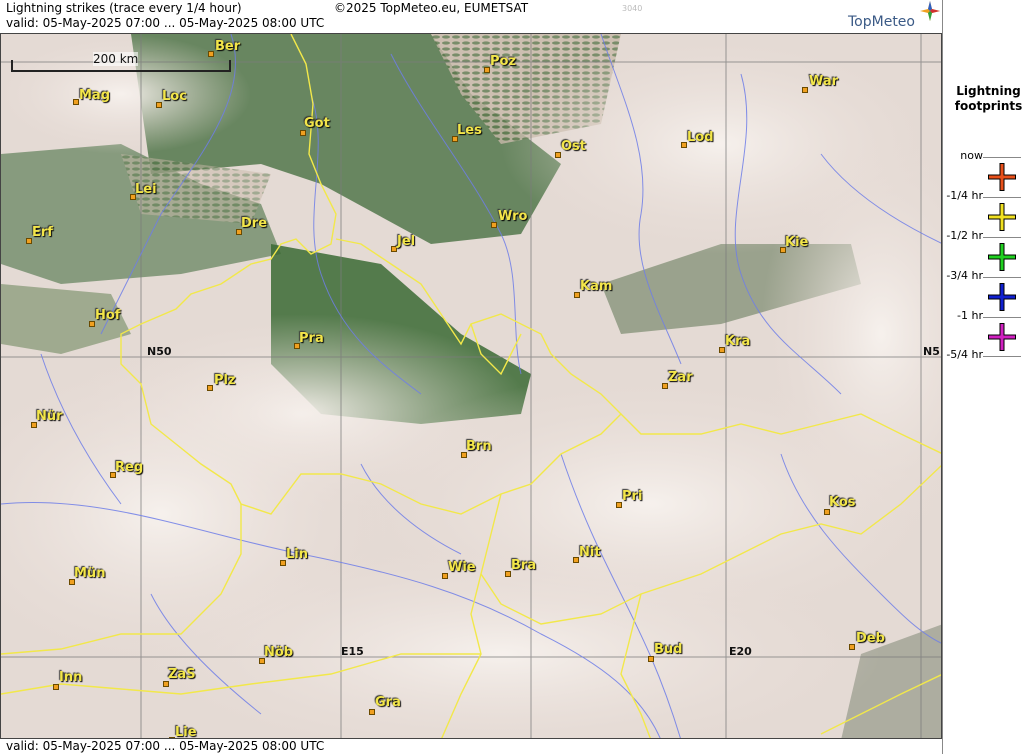 Image resolution: width=1033 pixels, height=754 pixels. I want to click on legend-label-half: -1/2 hr, so click(964, 235).